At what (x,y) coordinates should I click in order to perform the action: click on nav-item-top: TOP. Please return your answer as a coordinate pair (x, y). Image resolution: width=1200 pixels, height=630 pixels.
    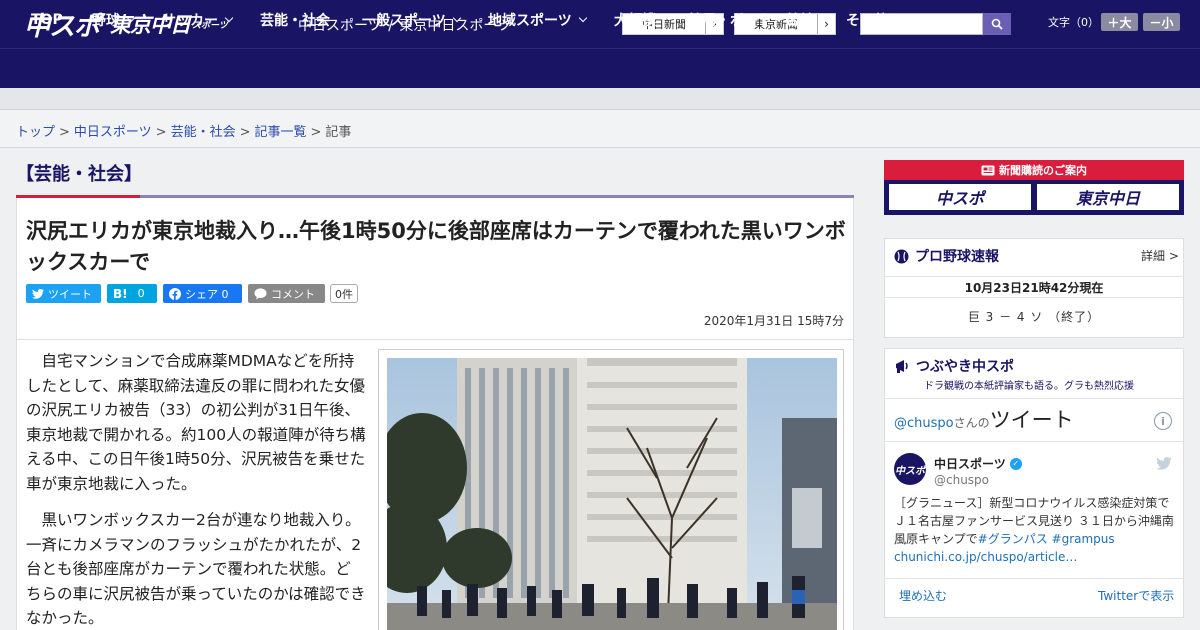
    Looking at the image, I should click on (47, 20).